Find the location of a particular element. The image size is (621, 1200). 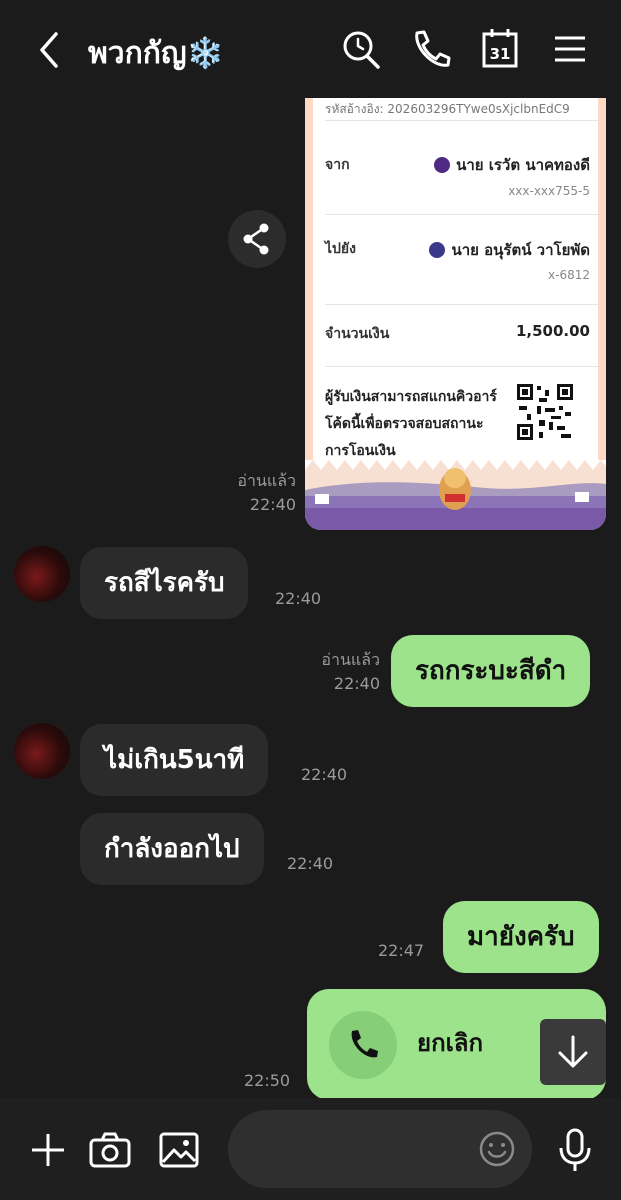

slip-from-account: xxx-xxx755-5 is located at coordinates (549, 191).